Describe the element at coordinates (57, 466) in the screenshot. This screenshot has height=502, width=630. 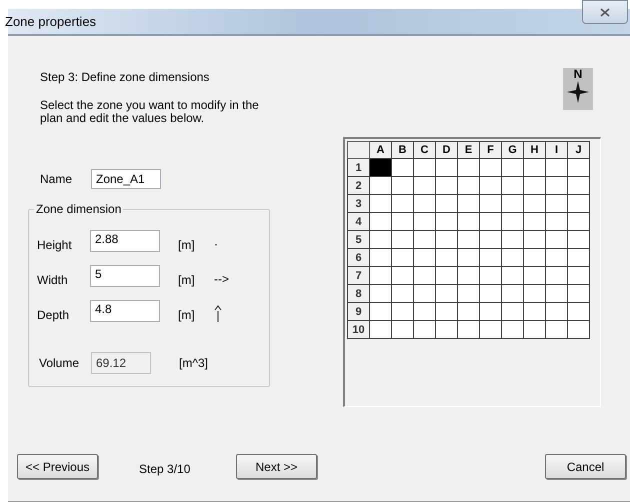
I see `previous-button: << Previous` at that location.